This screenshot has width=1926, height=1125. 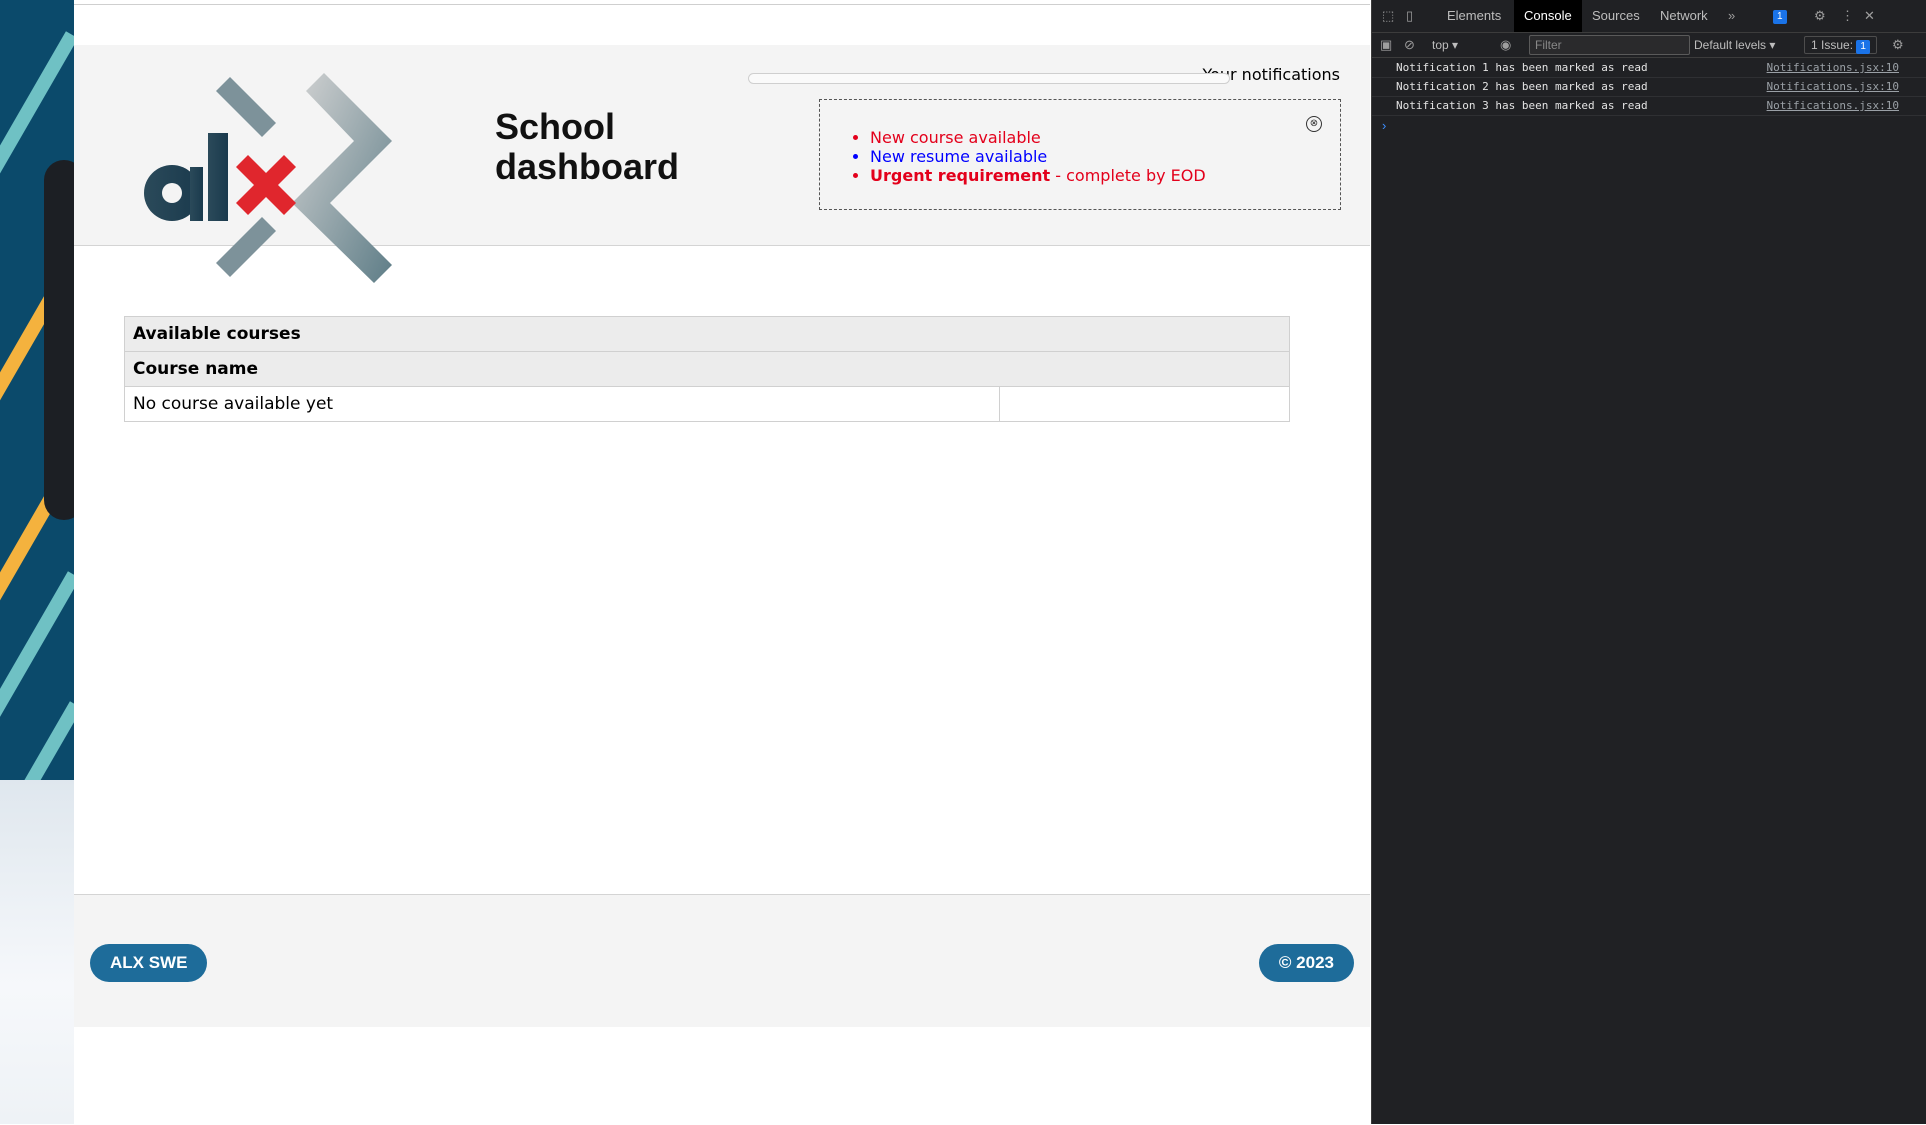 What do you see at coordinates (1832, 45) in the screenshot?
I see `issues-label: 1 Issue:` at bounding box center [1832, 45].